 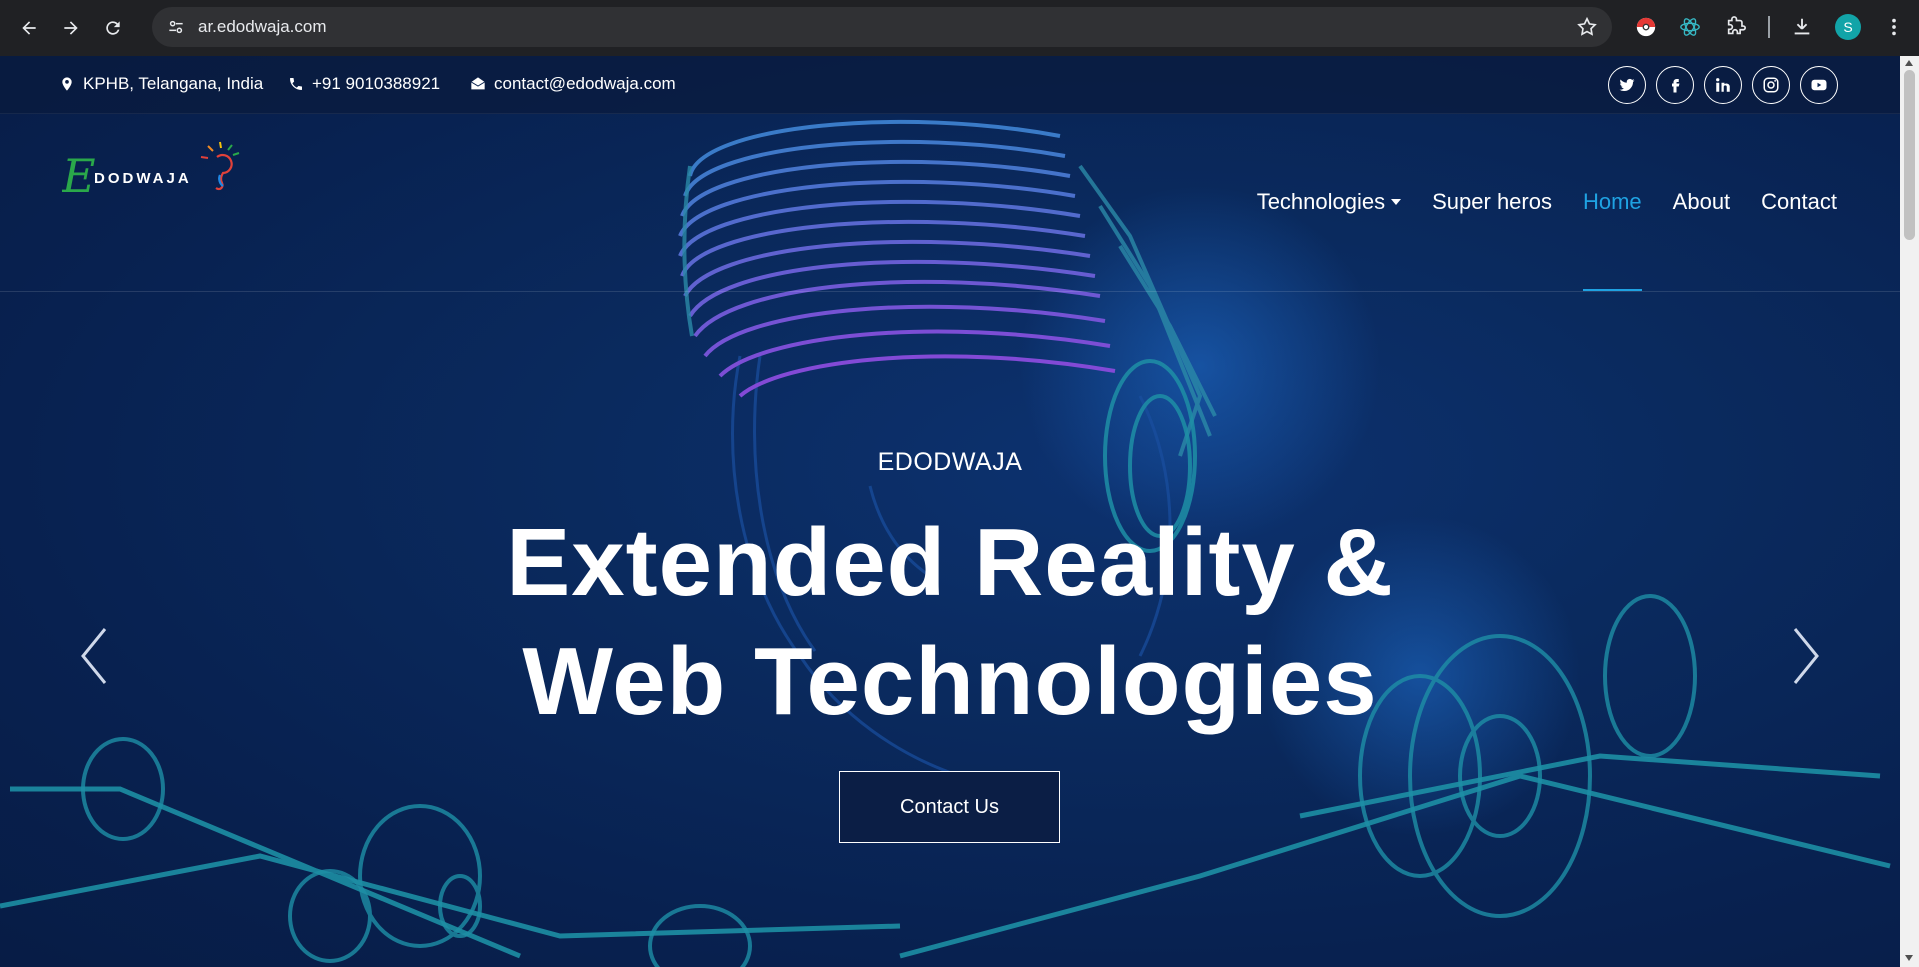 What do you see at coordinates (950, 562) in the screenshot?
I see `hero-title-line1: Extended Reality &` at bounding box center [950, 562].